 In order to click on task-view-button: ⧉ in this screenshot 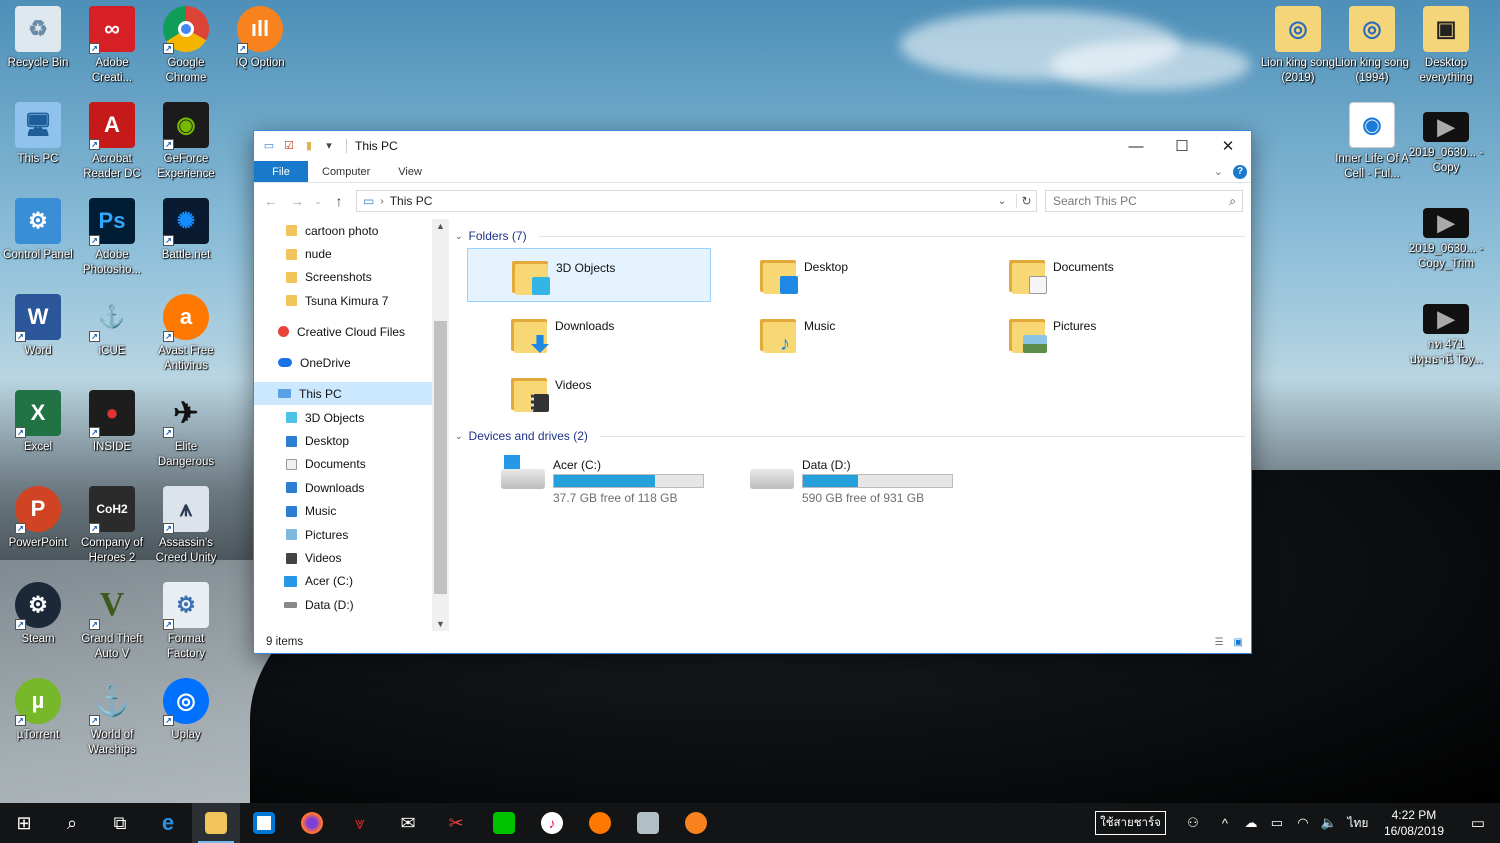, I will do `click(120, 823)`.